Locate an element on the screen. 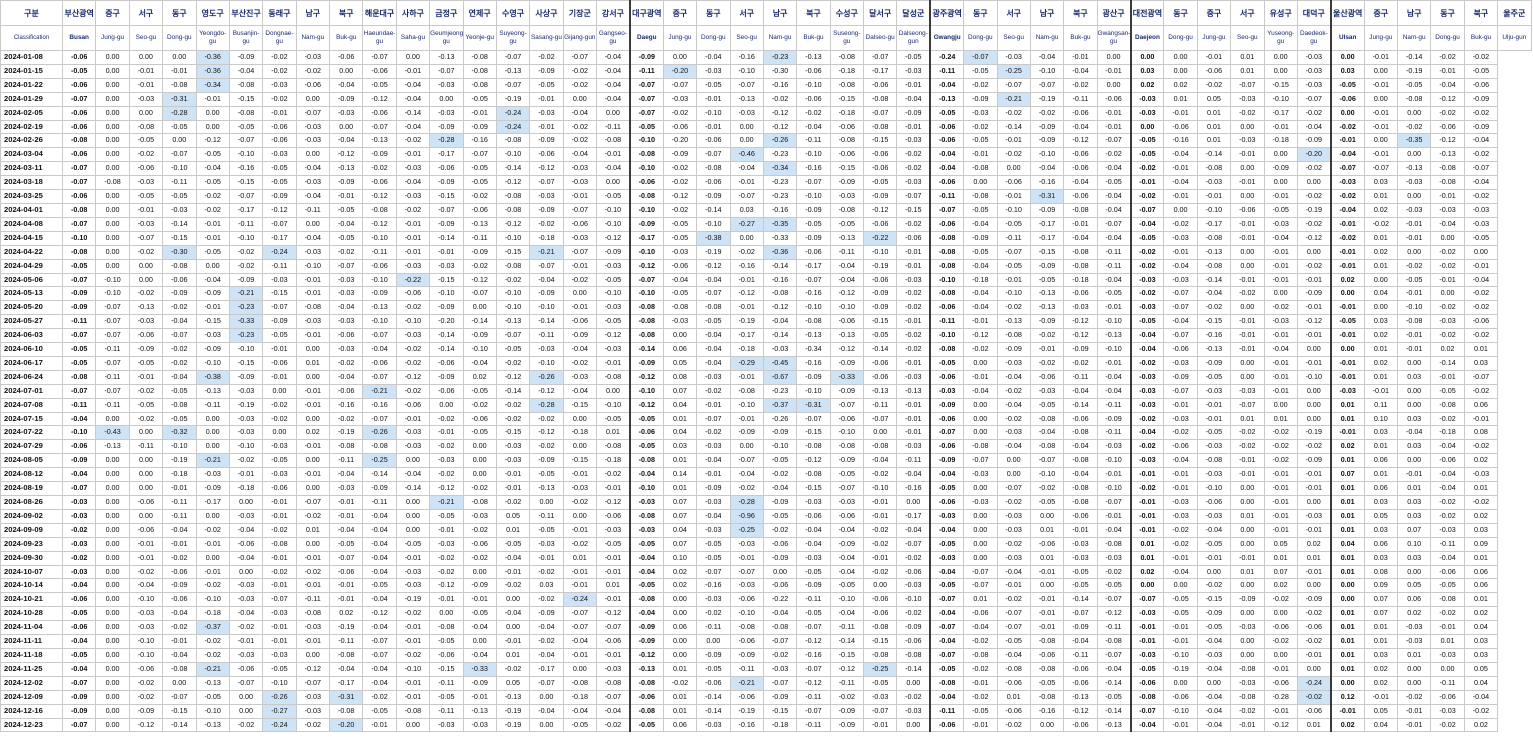 This screenshot has width=1533, height=748. value-cell: -0.26 is located at coordinates (546, 377).